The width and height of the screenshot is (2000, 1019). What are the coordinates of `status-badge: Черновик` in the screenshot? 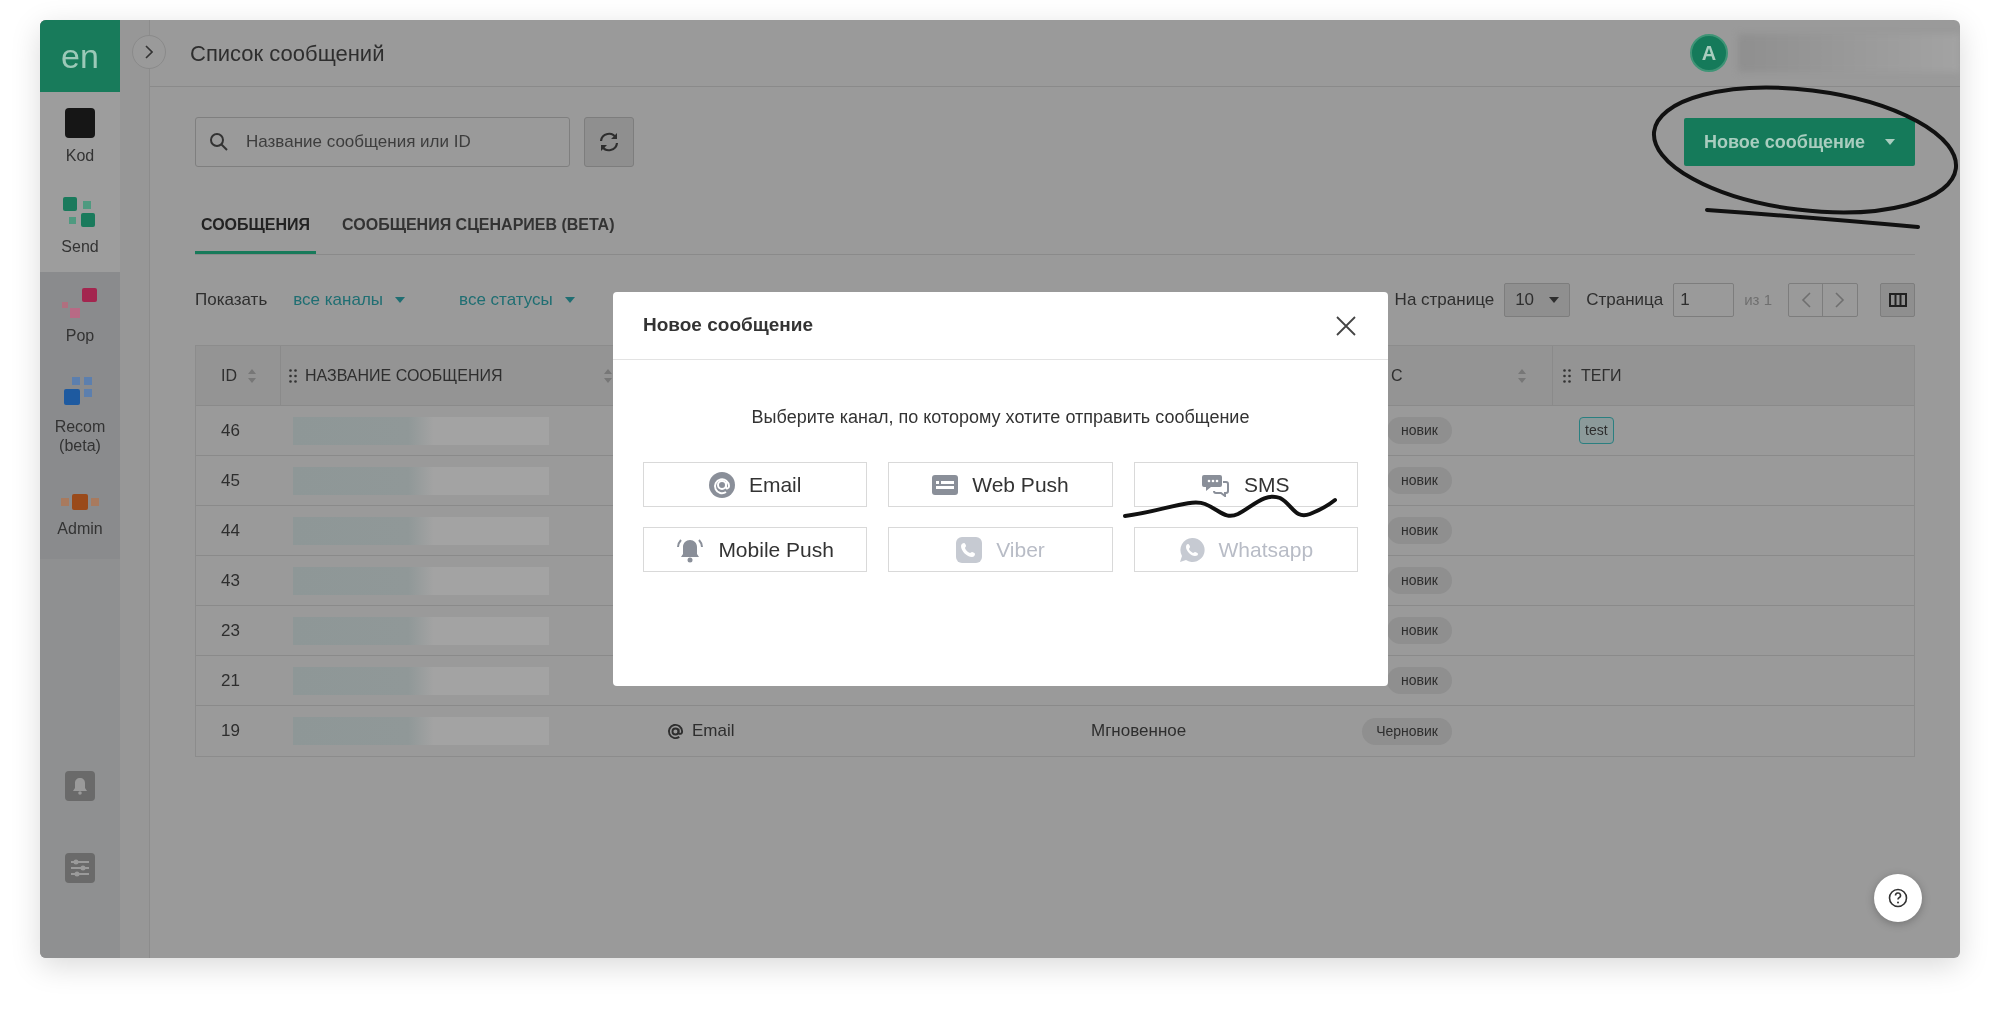 It's located at (1407, 731).